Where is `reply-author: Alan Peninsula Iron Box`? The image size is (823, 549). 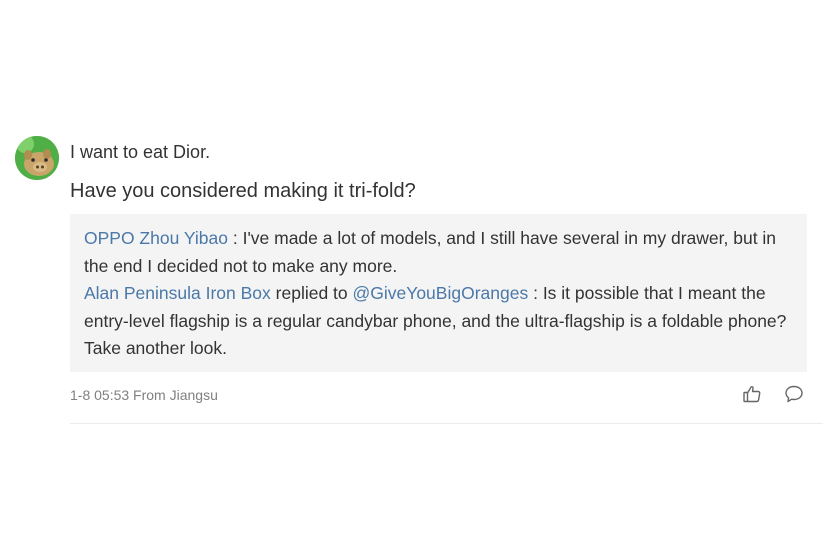
reply-author: Alan Peninsula Iron Box is located at coordinates (177, 293).